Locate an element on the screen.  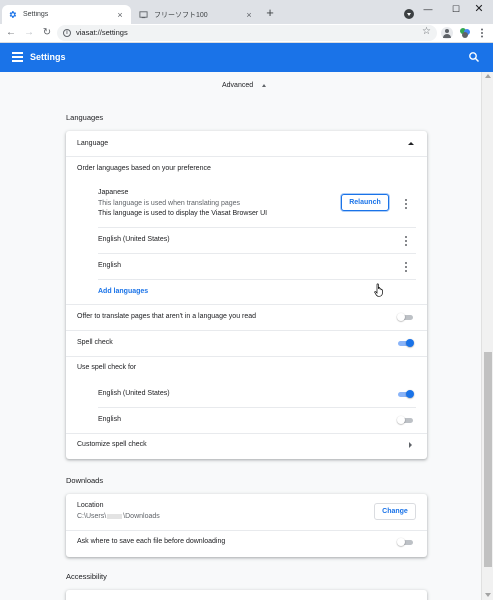
scroll-thumb is located at coordinates (488, 459).